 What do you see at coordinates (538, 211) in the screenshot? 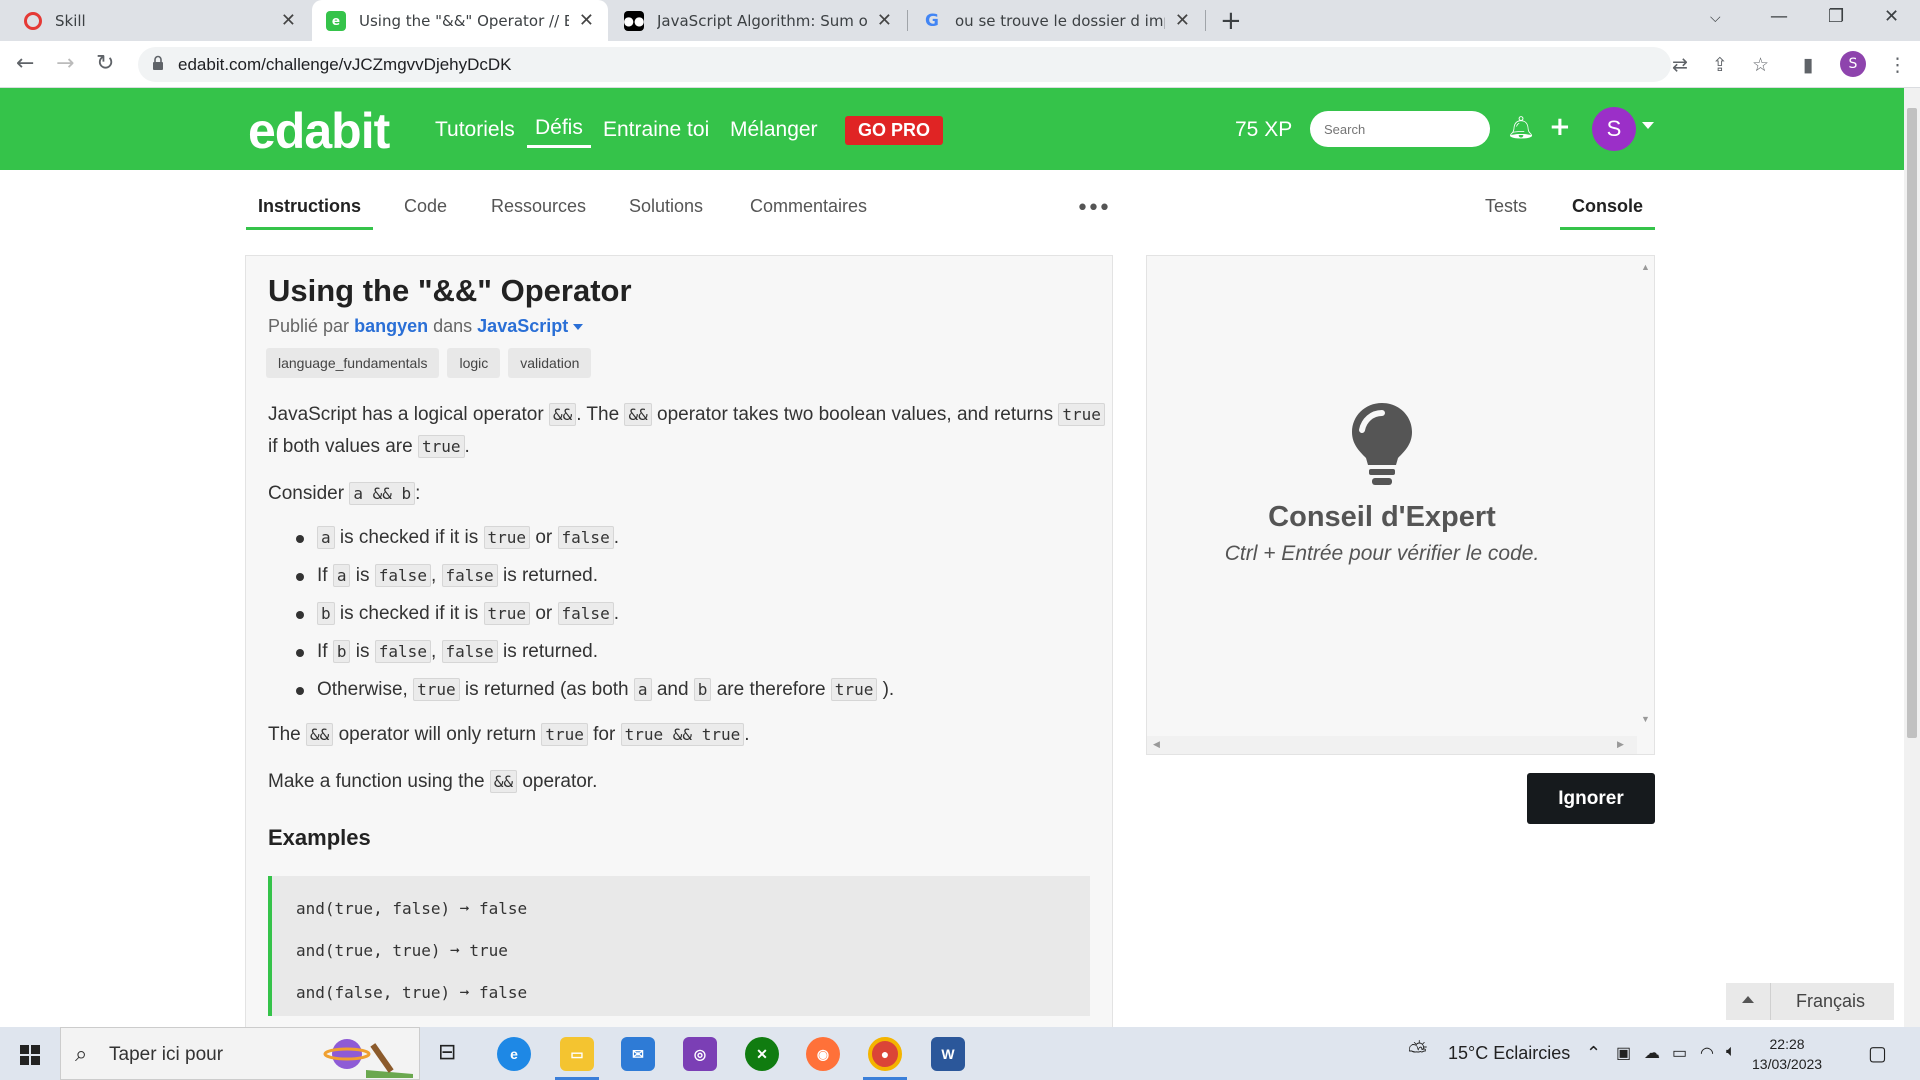
I see `tab-ressources: Ressources` at bounding box center [538, 211].